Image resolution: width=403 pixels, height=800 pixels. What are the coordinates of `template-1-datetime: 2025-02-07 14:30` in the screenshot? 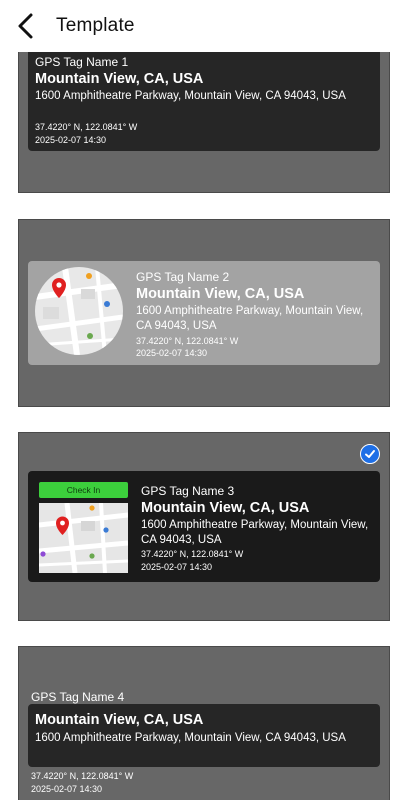 It's located at (71, 140).